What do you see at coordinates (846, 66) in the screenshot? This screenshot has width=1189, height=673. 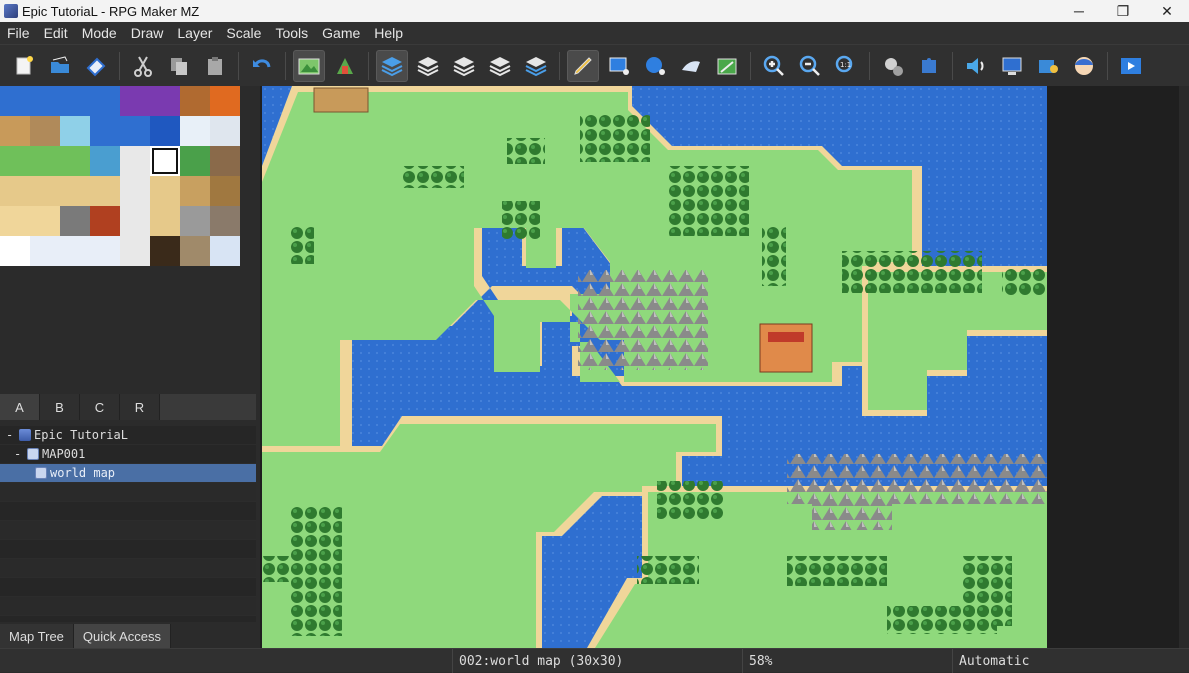 I see `zoom-actual-button: 1:1` at bounding box center [846, 66].